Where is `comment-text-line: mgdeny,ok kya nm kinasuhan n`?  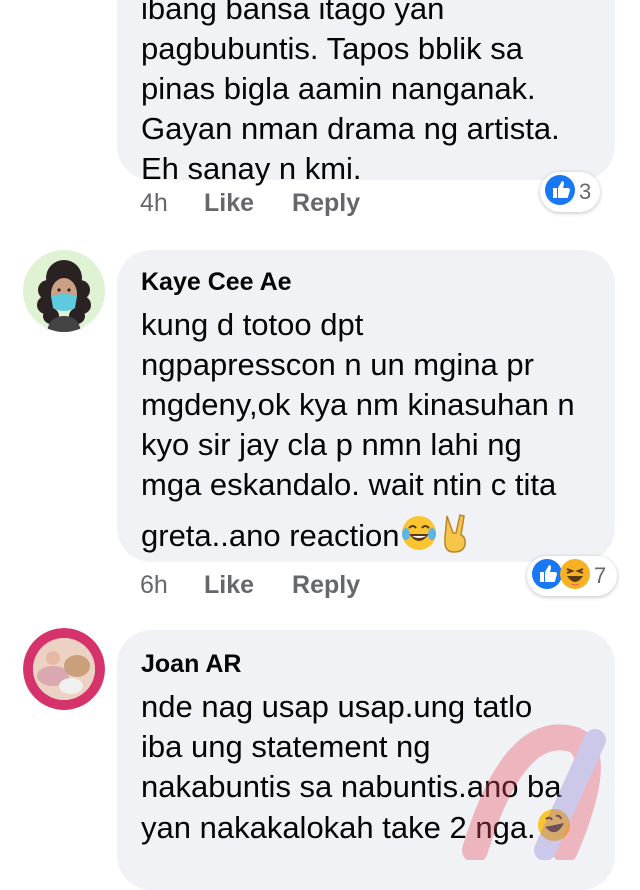 comment-text-line: mgdeny,ok kya nm kinasuhan n is located at coordinates (358, 404).